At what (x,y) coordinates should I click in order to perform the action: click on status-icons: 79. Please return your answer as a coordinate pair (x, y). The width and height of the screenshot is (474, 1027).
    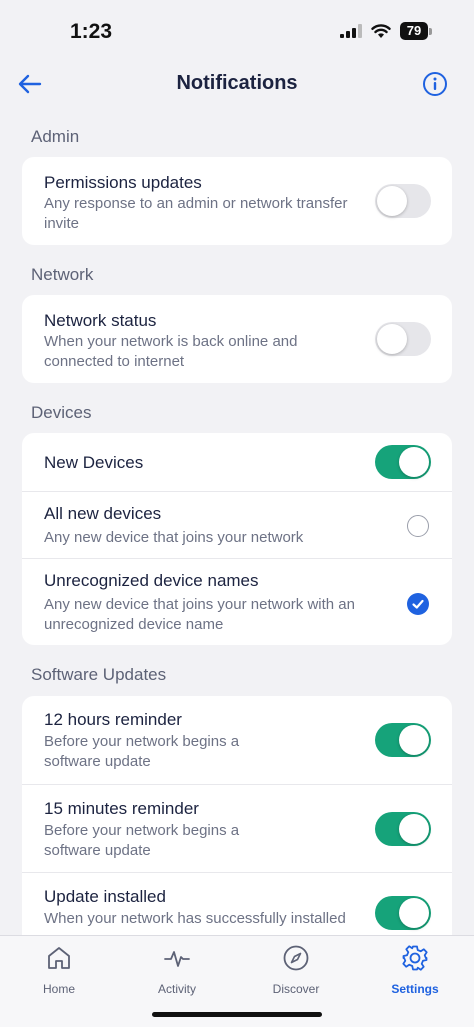
    Looking at the image, I should click on (386, 31).